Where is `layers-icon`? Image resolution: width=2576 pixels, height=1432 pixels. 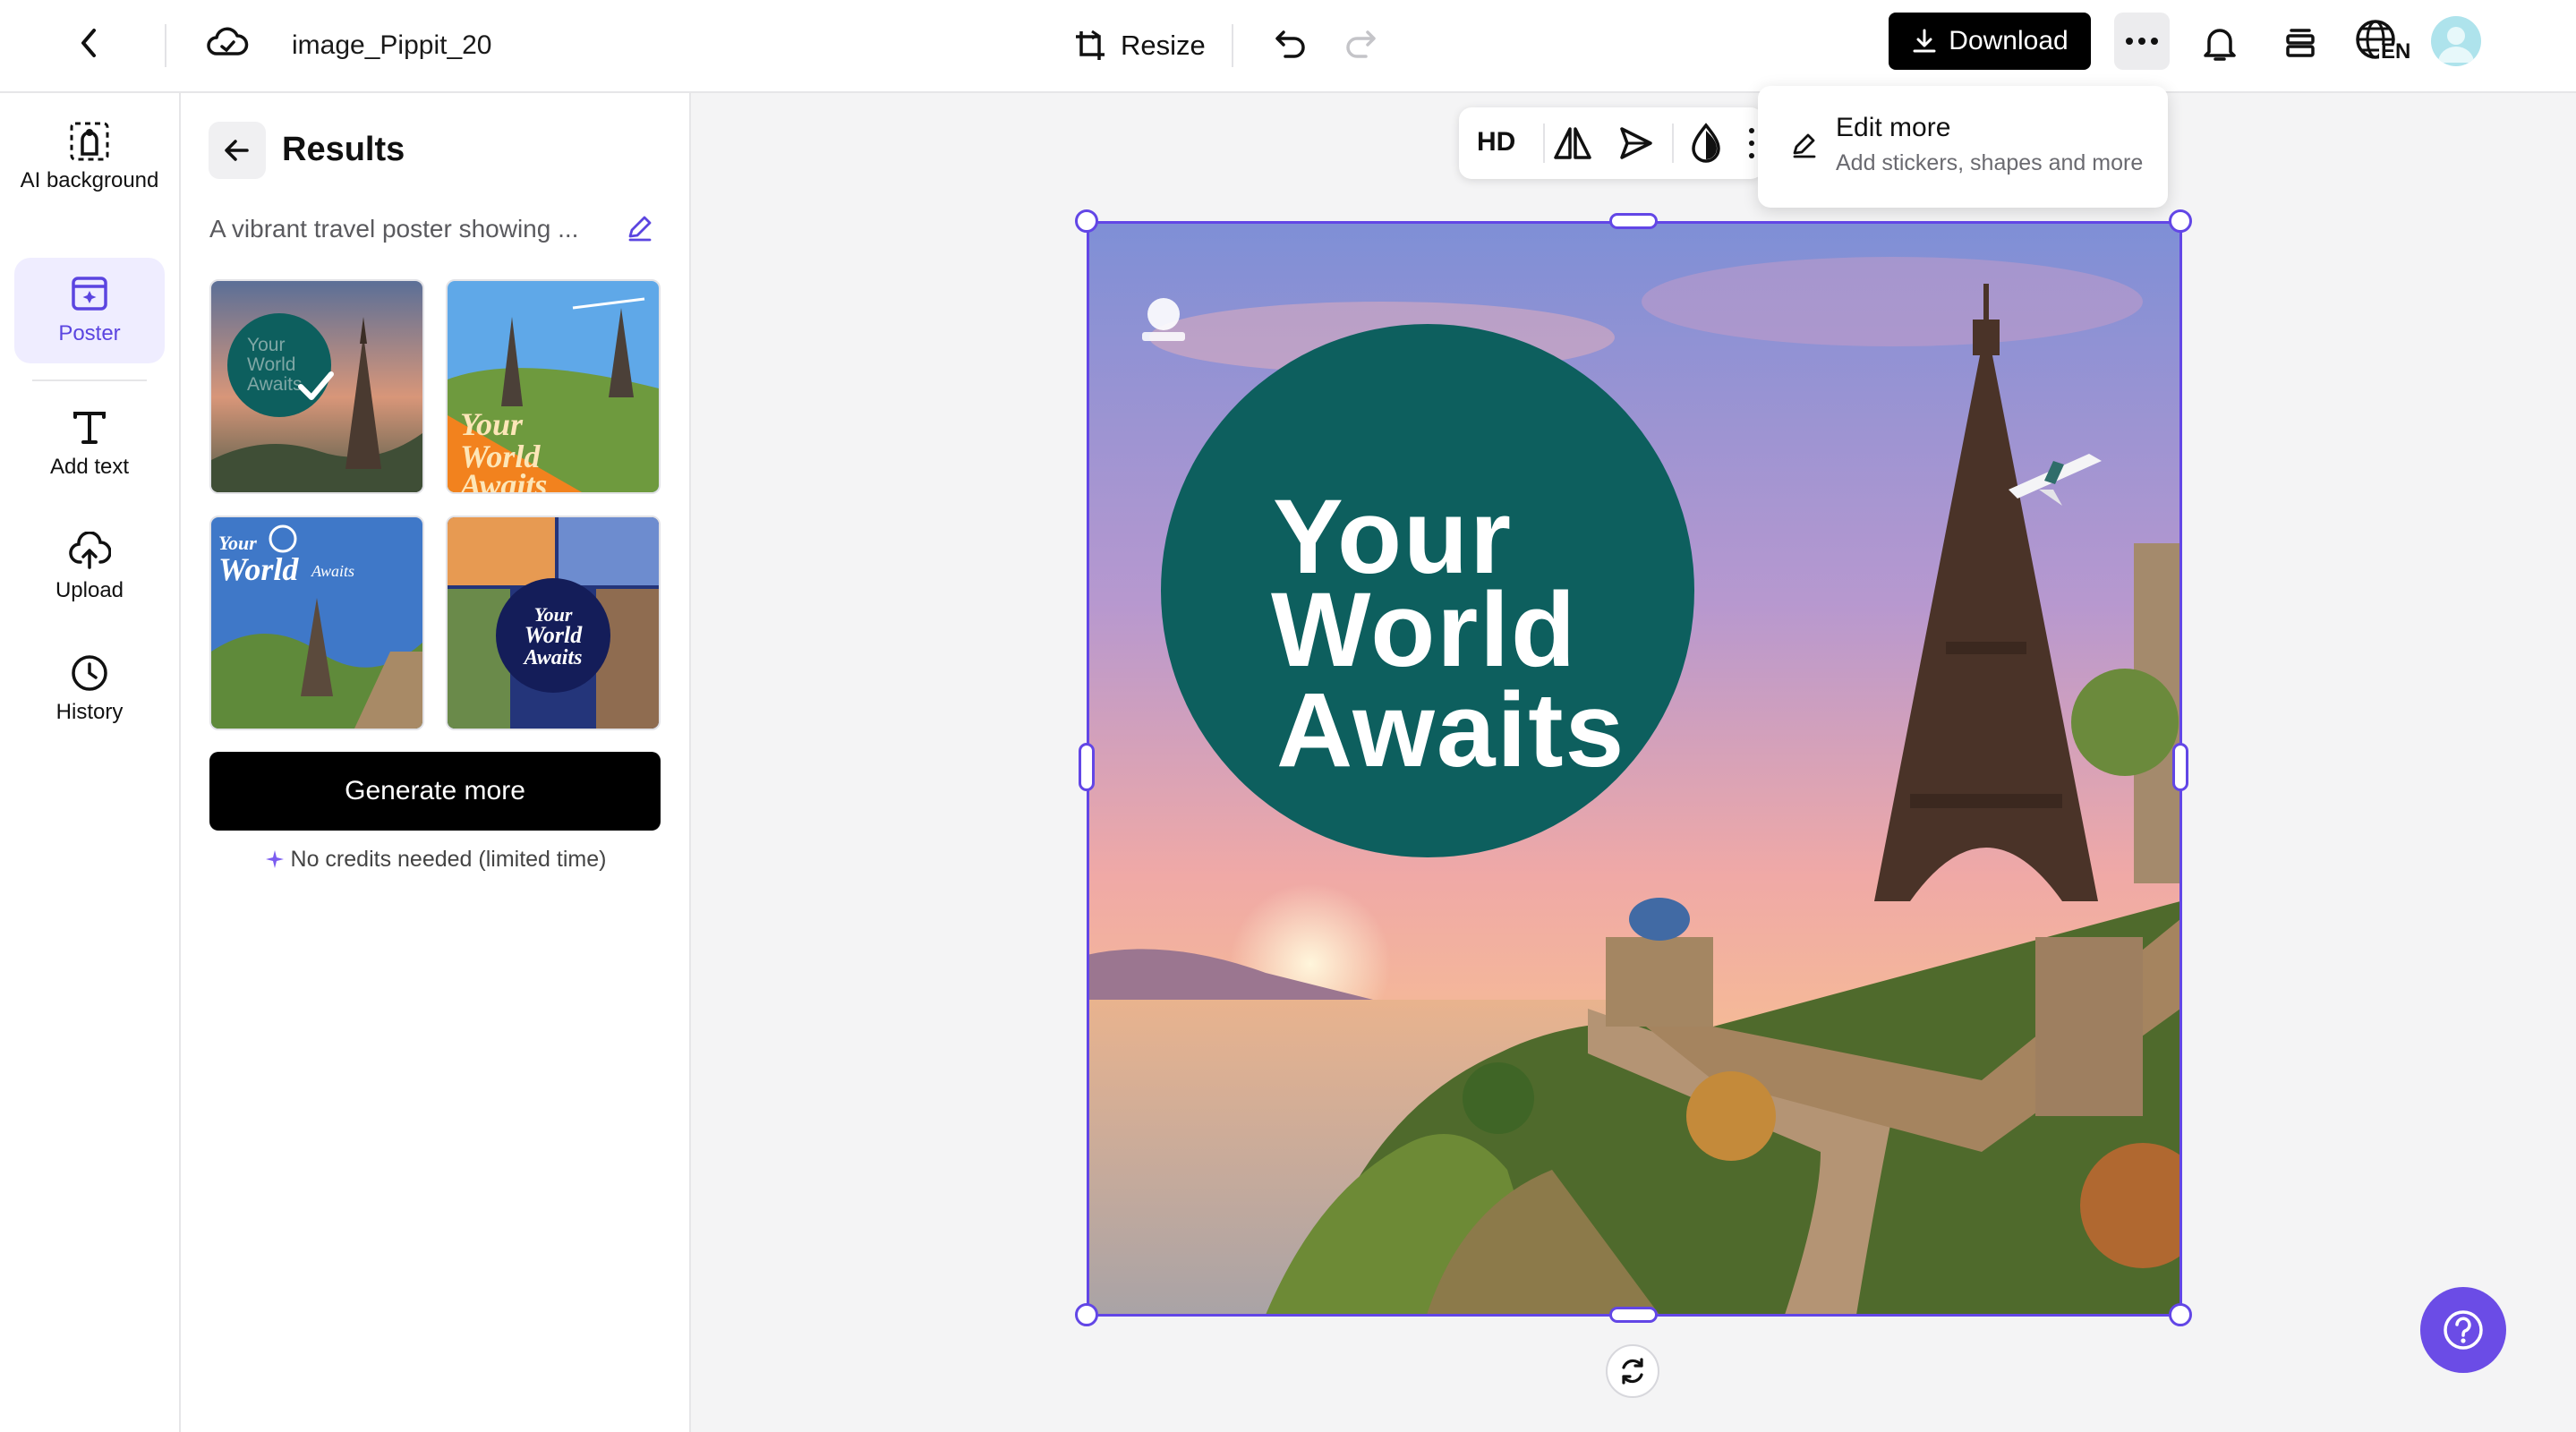
layers-icon is located at coordinates (2300, 43).